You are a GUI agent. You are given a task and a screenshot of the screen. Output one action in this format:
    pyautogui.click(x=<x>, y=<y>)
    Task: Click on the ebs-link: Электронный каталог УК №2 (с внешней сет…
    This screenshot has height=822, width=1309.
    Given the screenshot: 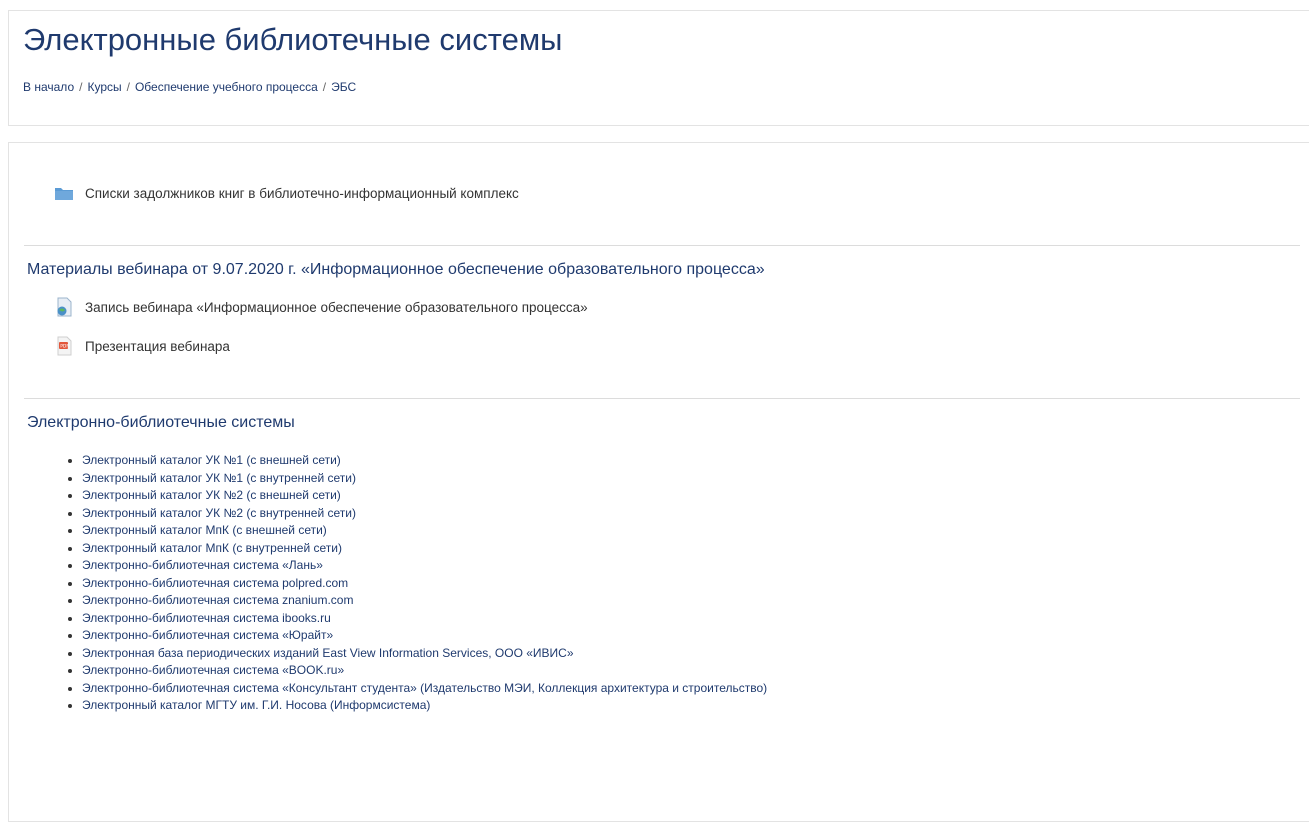 What is the action you would take?
    pyautogui.click(x=211, y=495)
    